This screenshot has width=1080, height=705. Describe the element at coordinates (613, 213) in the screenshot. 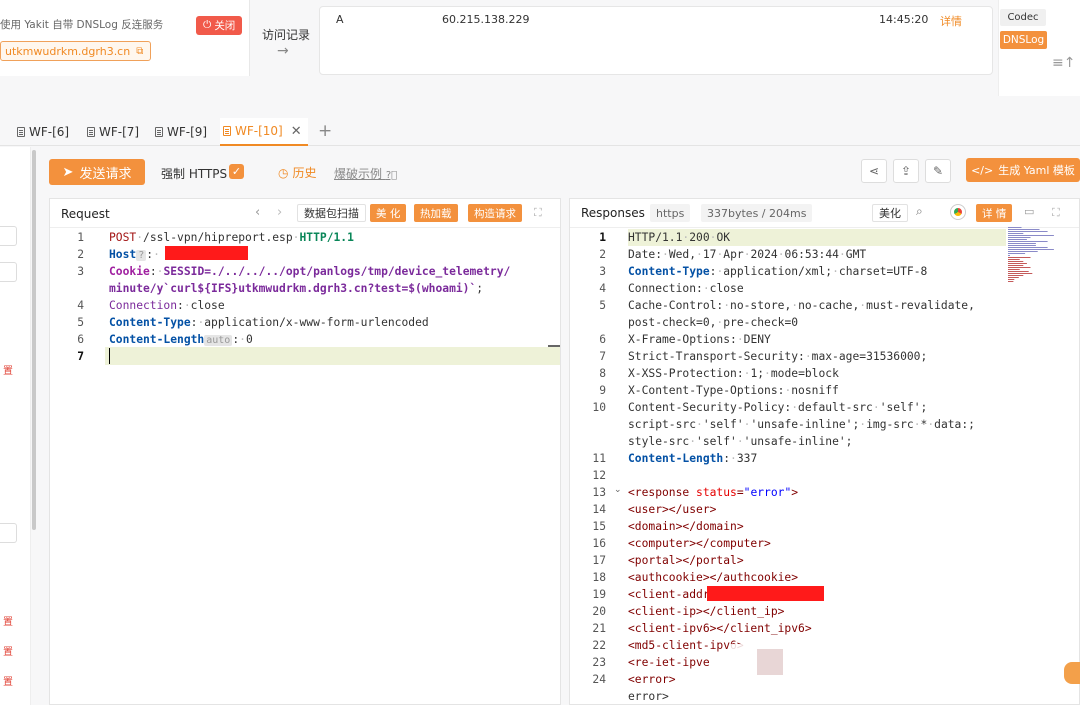

I see `response-title: Responses` at that location.